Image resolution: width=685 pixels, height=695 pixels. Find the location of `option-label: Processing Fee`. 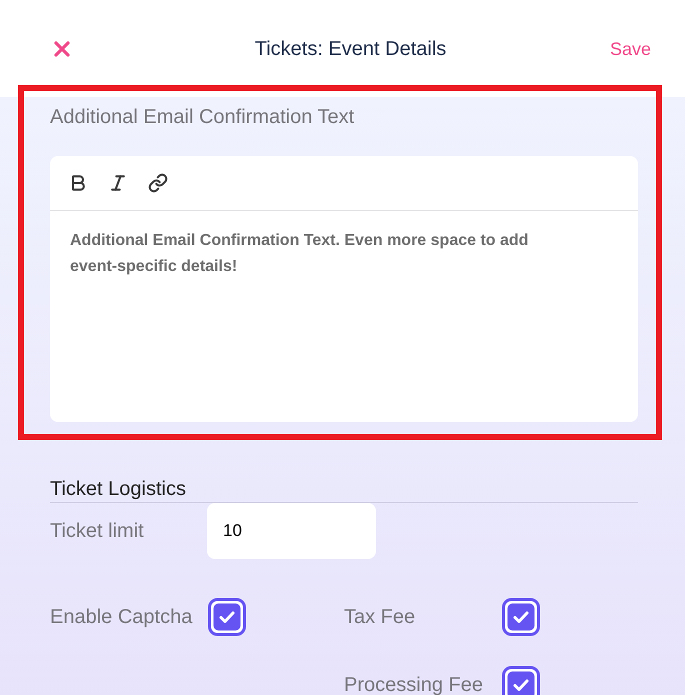

option-label: Processing Fee is located at coordinates (414, 684).